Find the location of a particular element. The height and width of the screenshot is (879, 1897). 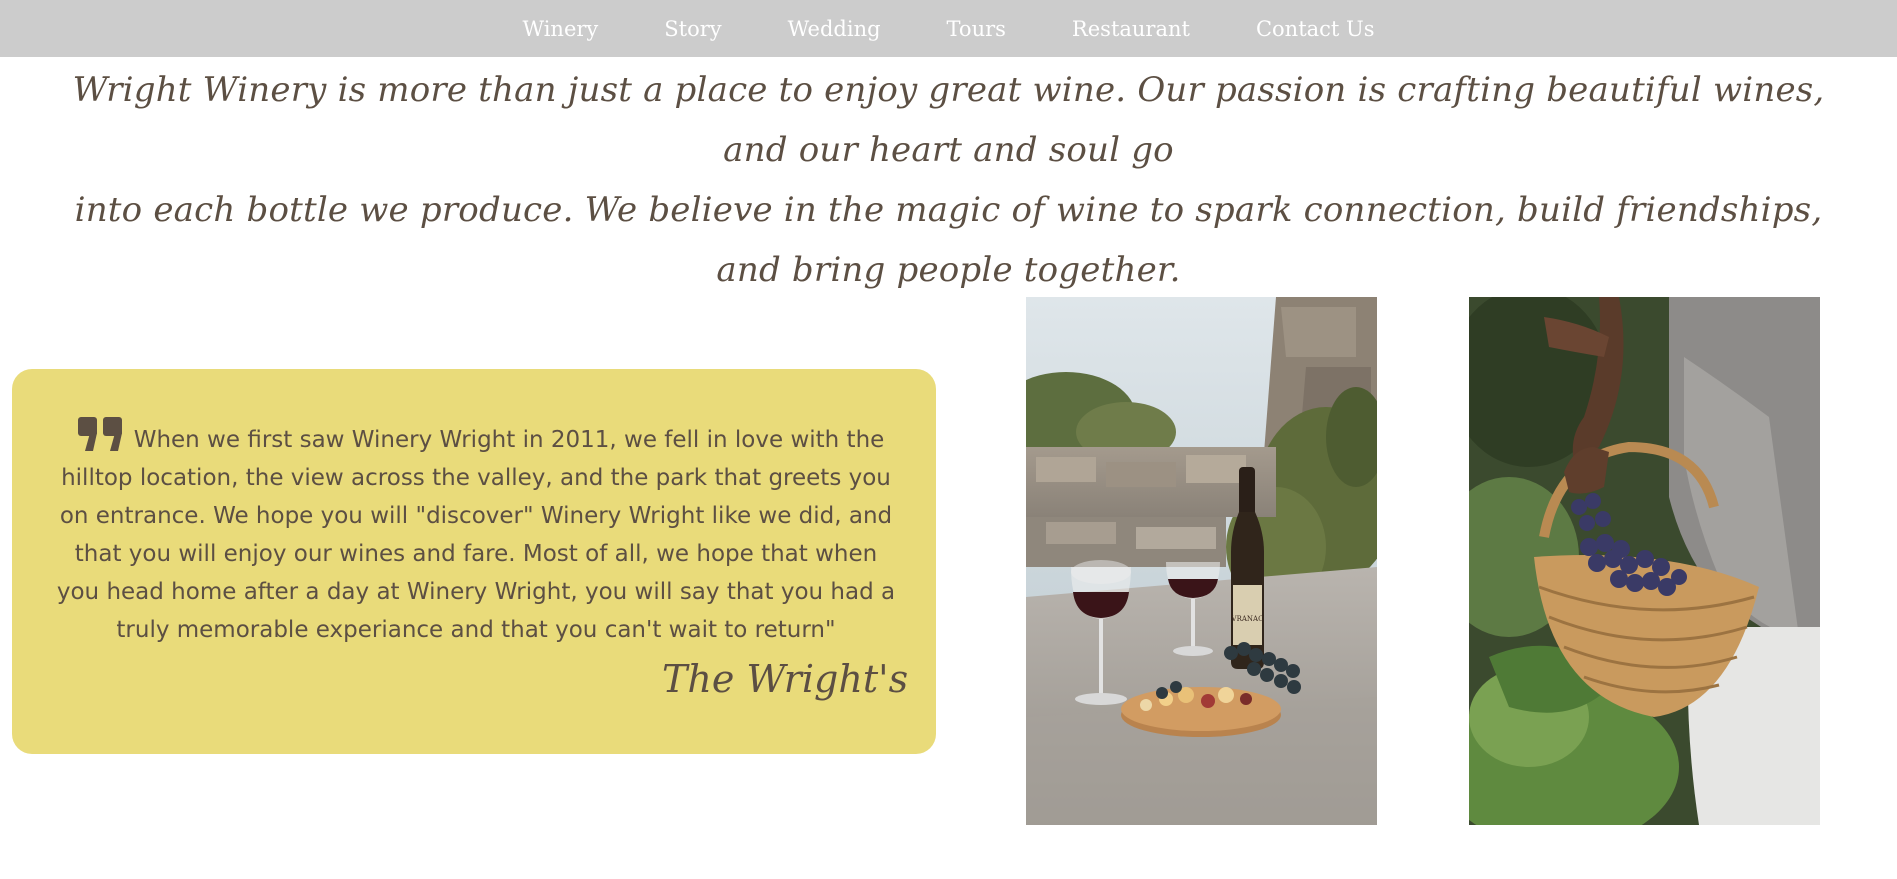

nav-item-restaurant: Restaurant is located at coordinates (1131, 29).